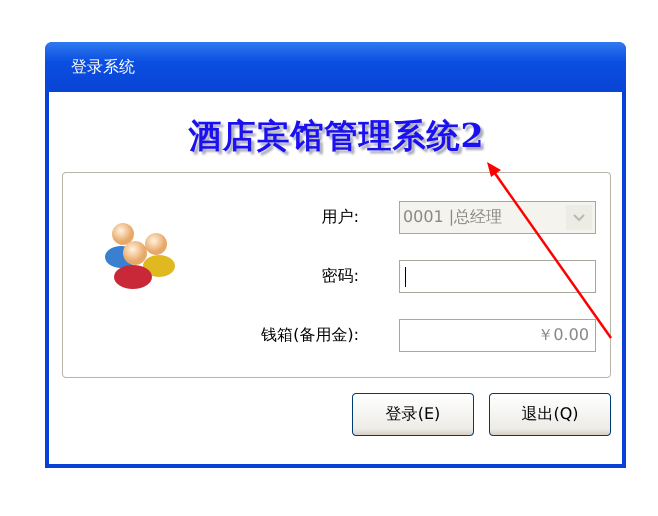 This screenshot has height=516, width=658. What do you see at coordinates (103, 67) in the screenshot?
I see `window-title: 登录系统` at bounding box center [103, 67].